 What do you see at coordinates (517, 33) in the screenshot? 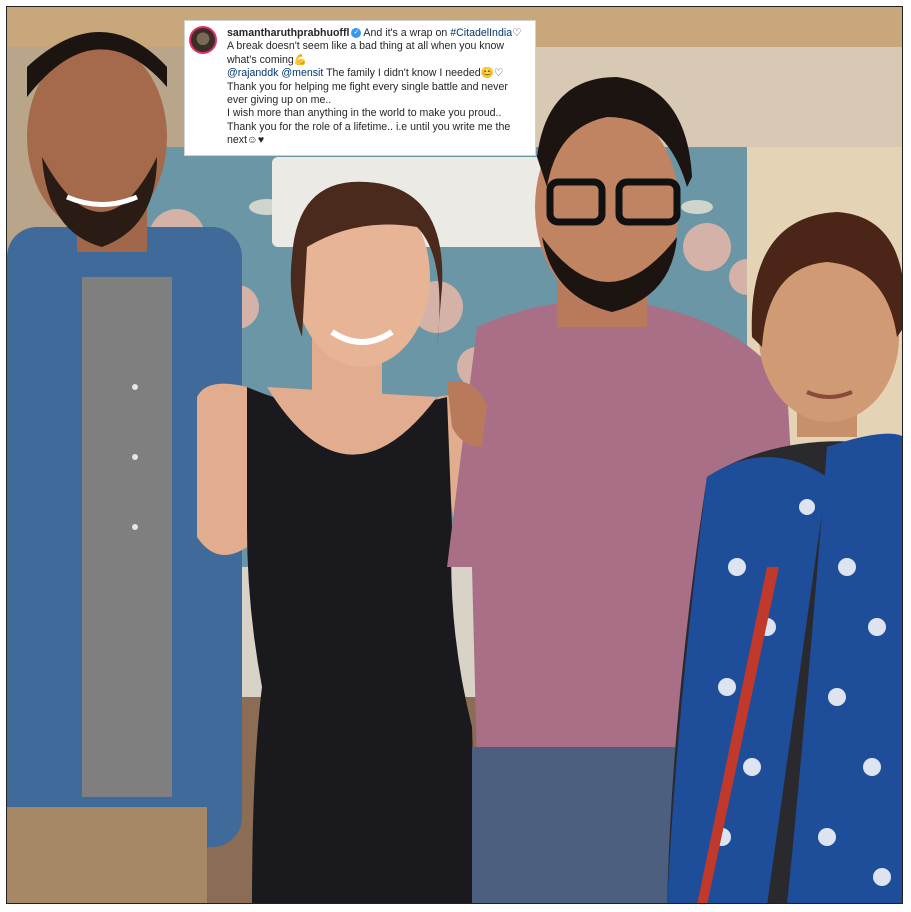
I see `heart-icon: ♡` at bounding box center [517, 33].